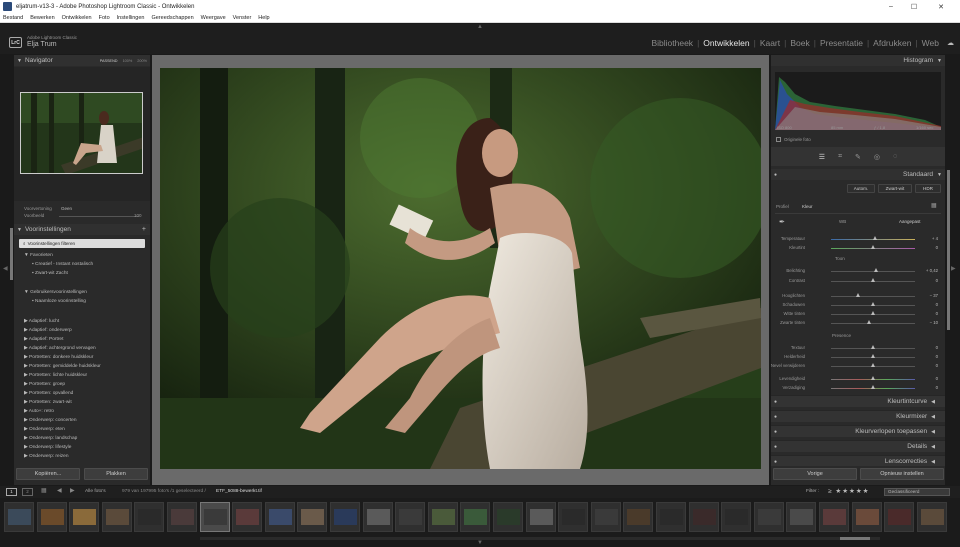 The height and width of the screenshot is (547, 960). I want to click on preview-slider, so click(99, 216).